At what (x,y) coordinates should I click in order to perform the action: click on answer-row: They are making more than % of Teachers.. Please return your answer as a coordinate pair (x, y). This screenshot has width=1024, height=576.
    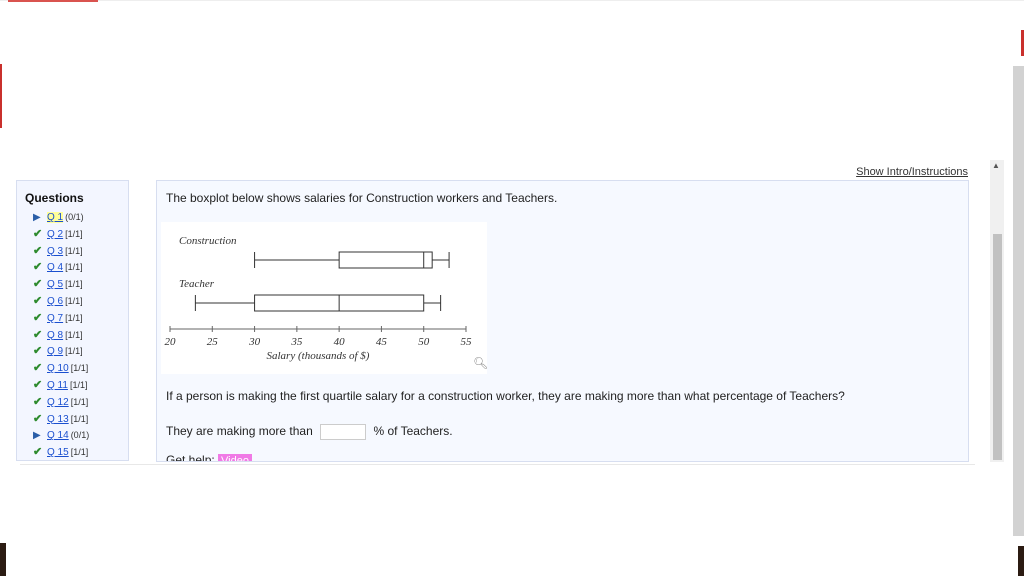
    Looking at the image, I should click on (309, 432).